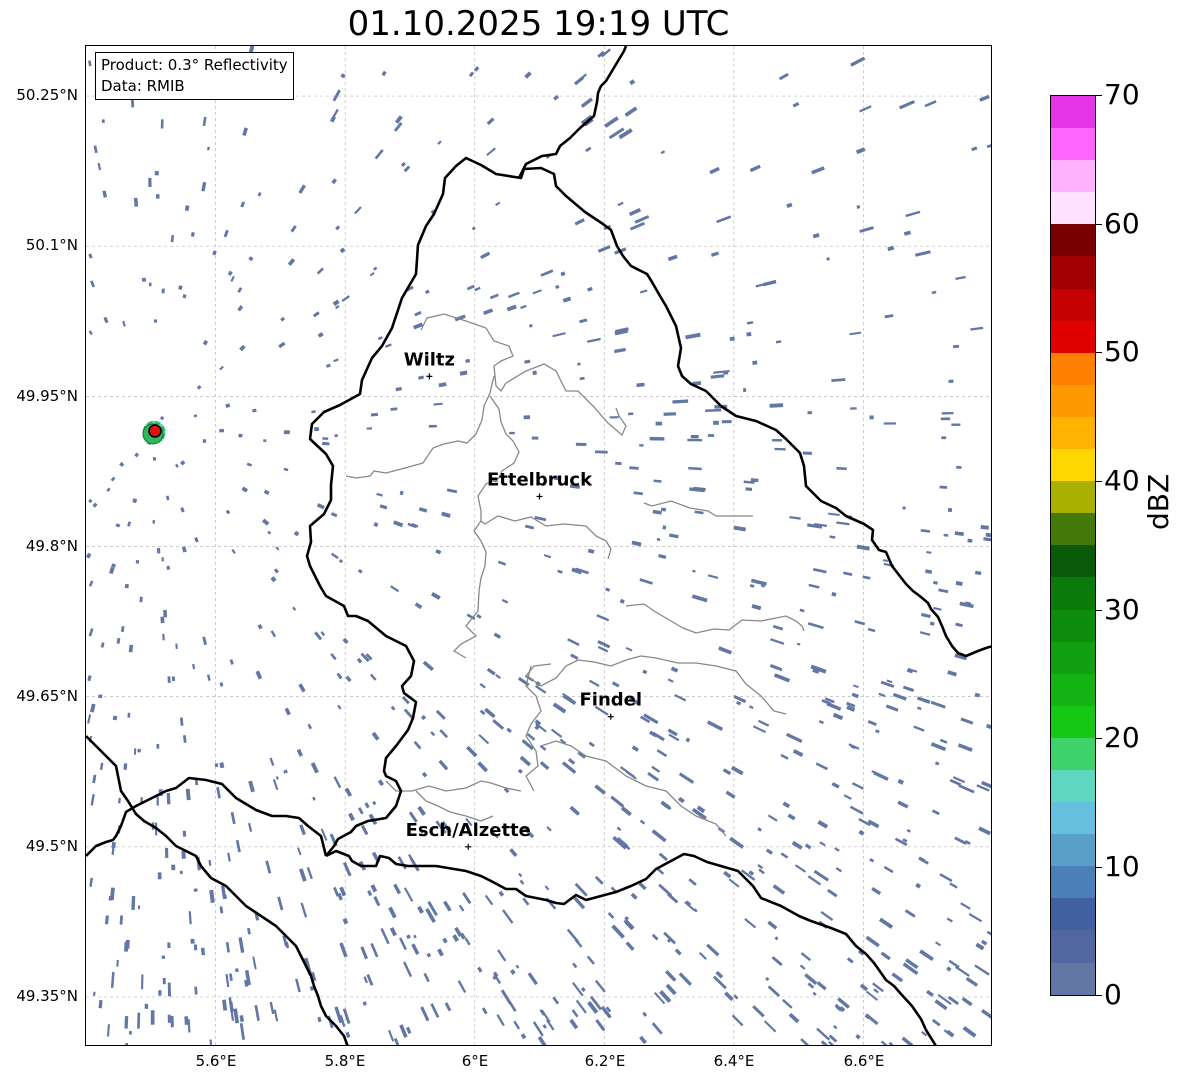 The height and width of the screenshot is (1081, 1184). I want to click on radar-site-marker, so click(153, 434).